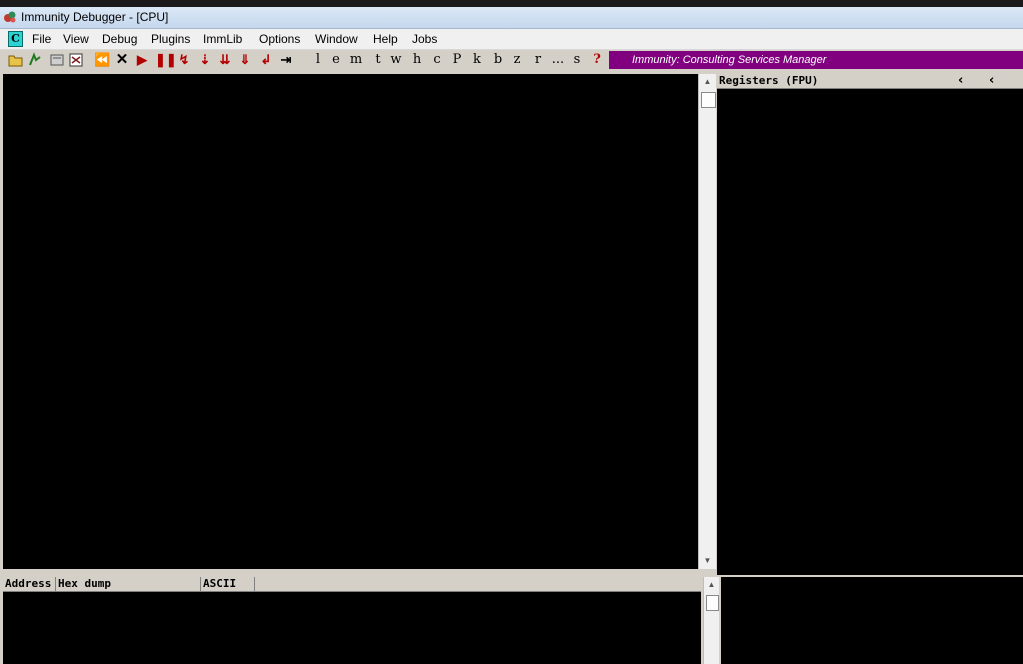  Describe the element at coordinates (166, 60) in the screenshot. I see `pause-icon: ❚❚` at that location.